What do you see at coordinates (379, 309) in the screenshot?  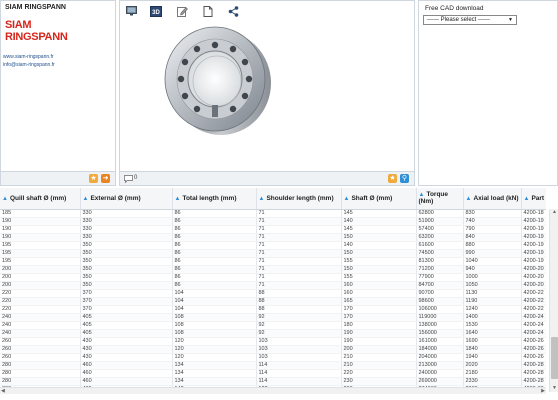 I see `table-cell: 170` at bounding box center [379, 309].